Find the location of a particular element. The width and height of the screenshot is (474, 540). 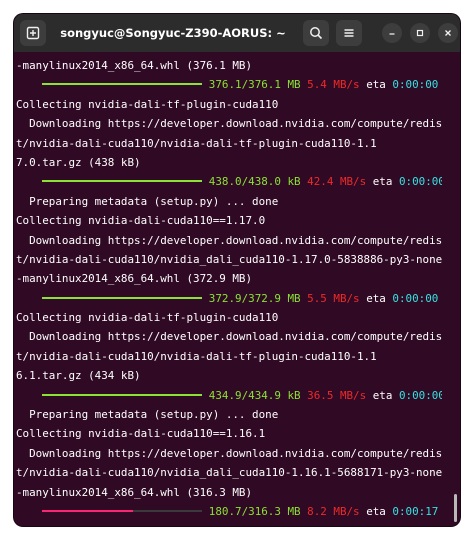

close-icon is located at coordinates (448, 33).